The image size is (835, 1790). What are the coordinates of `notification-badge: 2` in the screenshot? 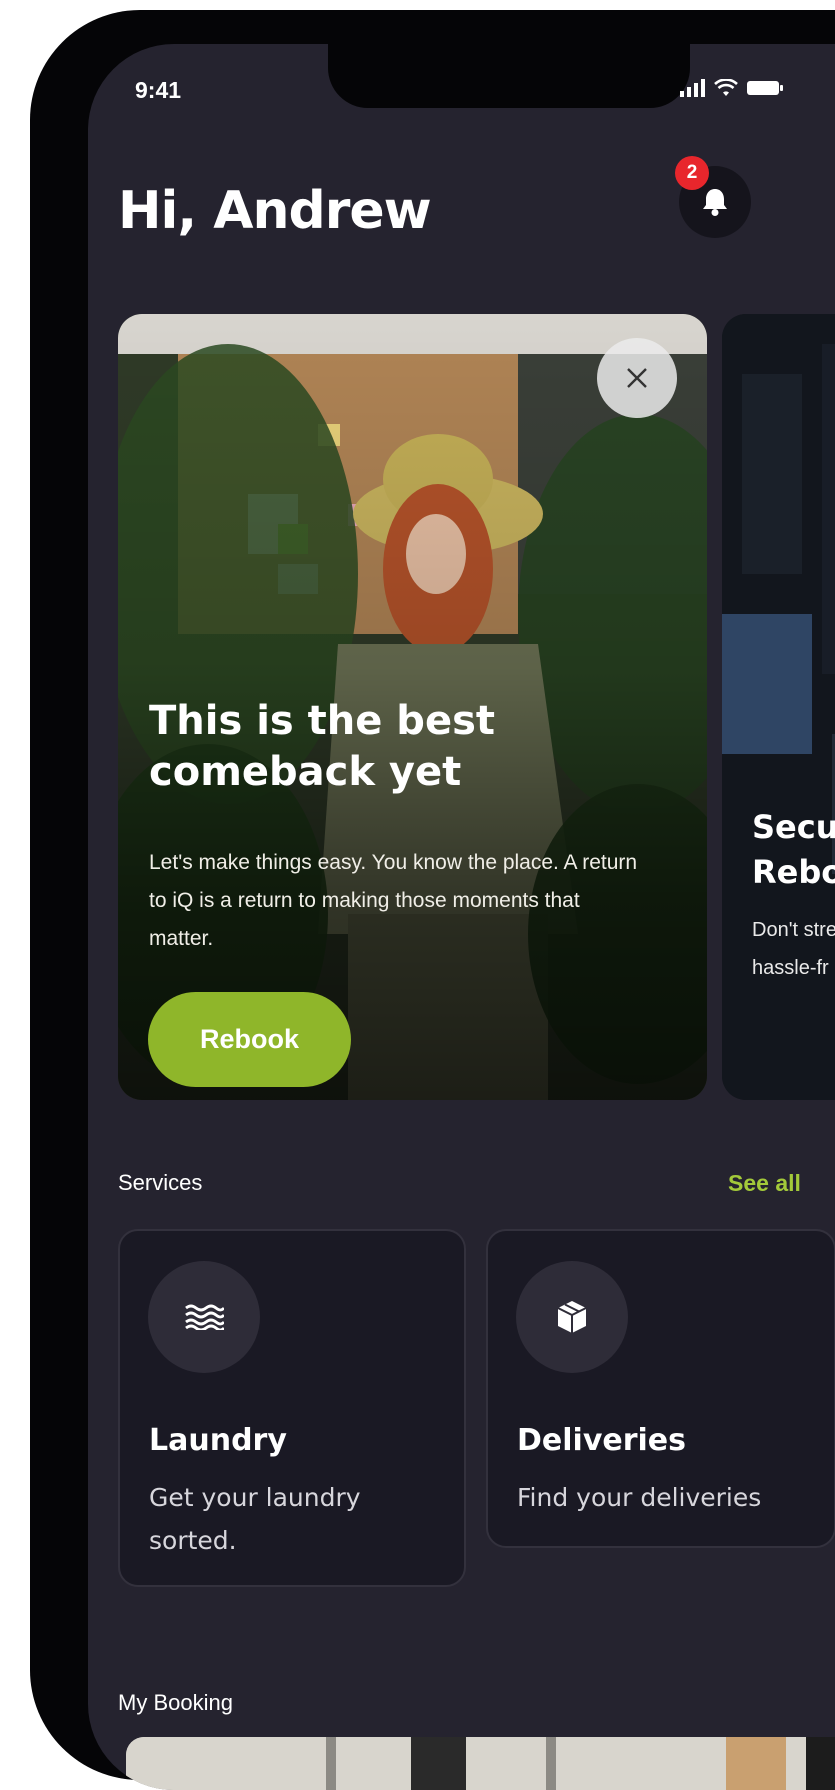 It's located at (692, 173).